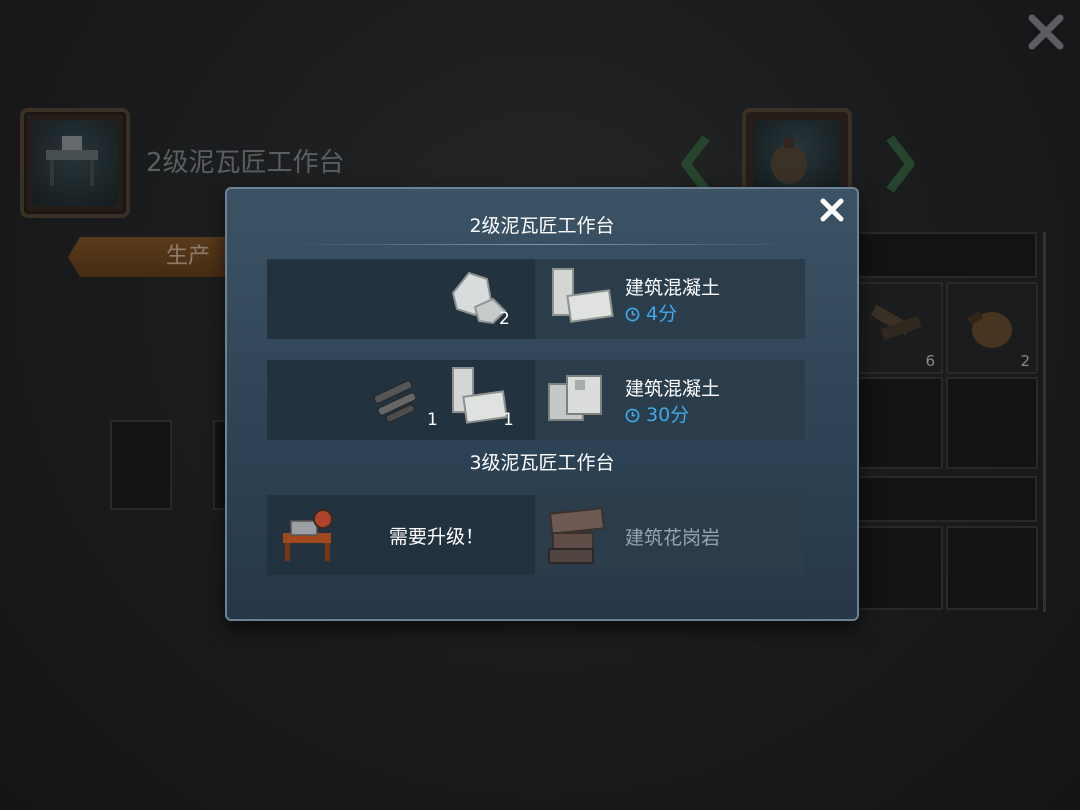  Describe the element at coordinates (141, 465) in the screenshot. I see `empty-slot` at that location.